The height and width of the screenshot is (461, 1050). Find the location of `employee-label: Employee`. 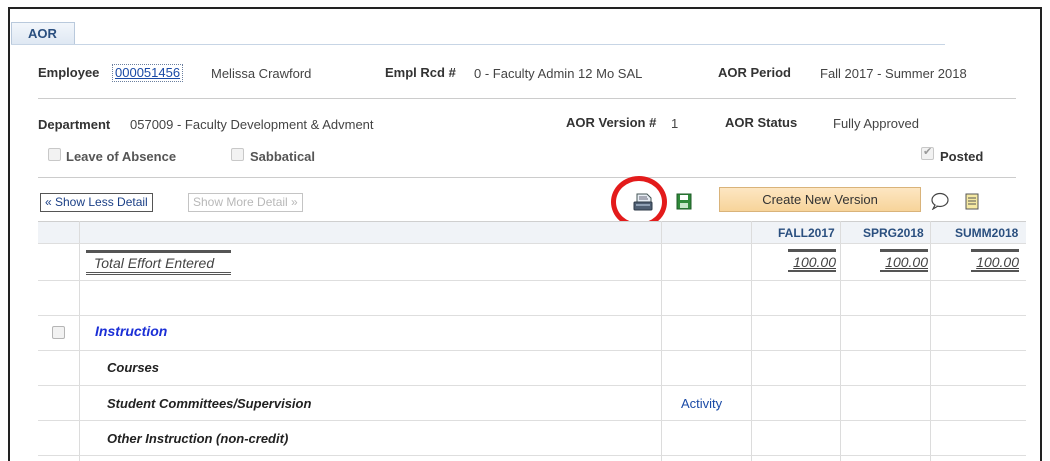

employee-label: Employee is located at coordinates (69, 72).